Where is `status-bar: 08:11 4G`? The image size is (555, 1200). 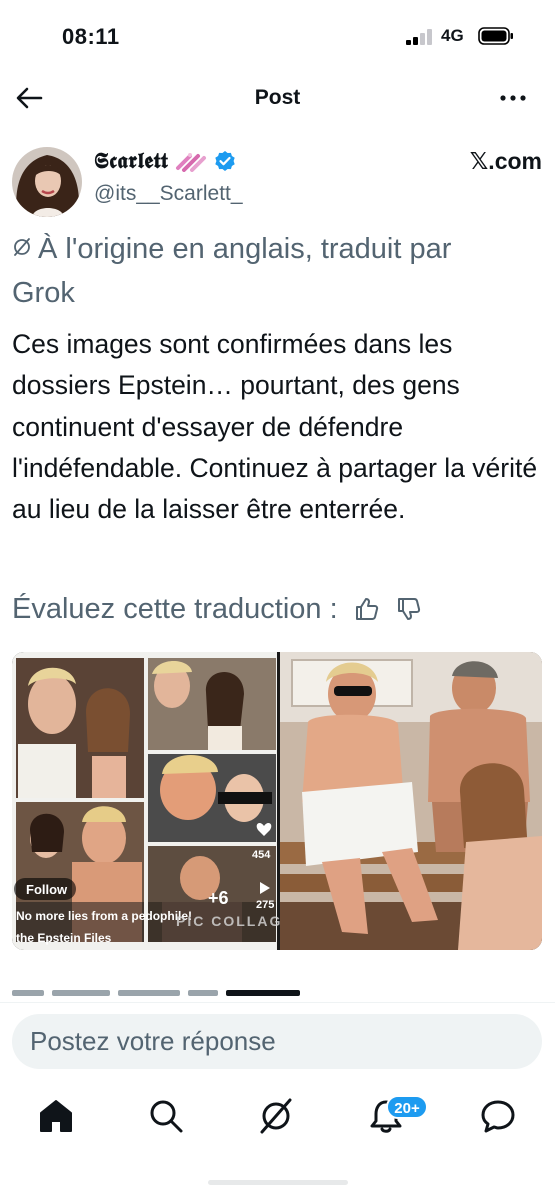
status-bar: 08:11 4G is located at coordinates (277, 35).